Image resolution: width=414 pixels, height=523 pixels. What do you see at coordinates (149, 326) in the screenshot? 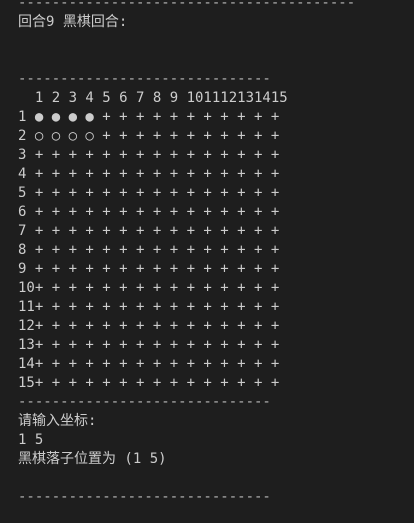
I see `board-row-12: 12+ + + + + + + + + + + + + + +` at bounding box center [149, 326].